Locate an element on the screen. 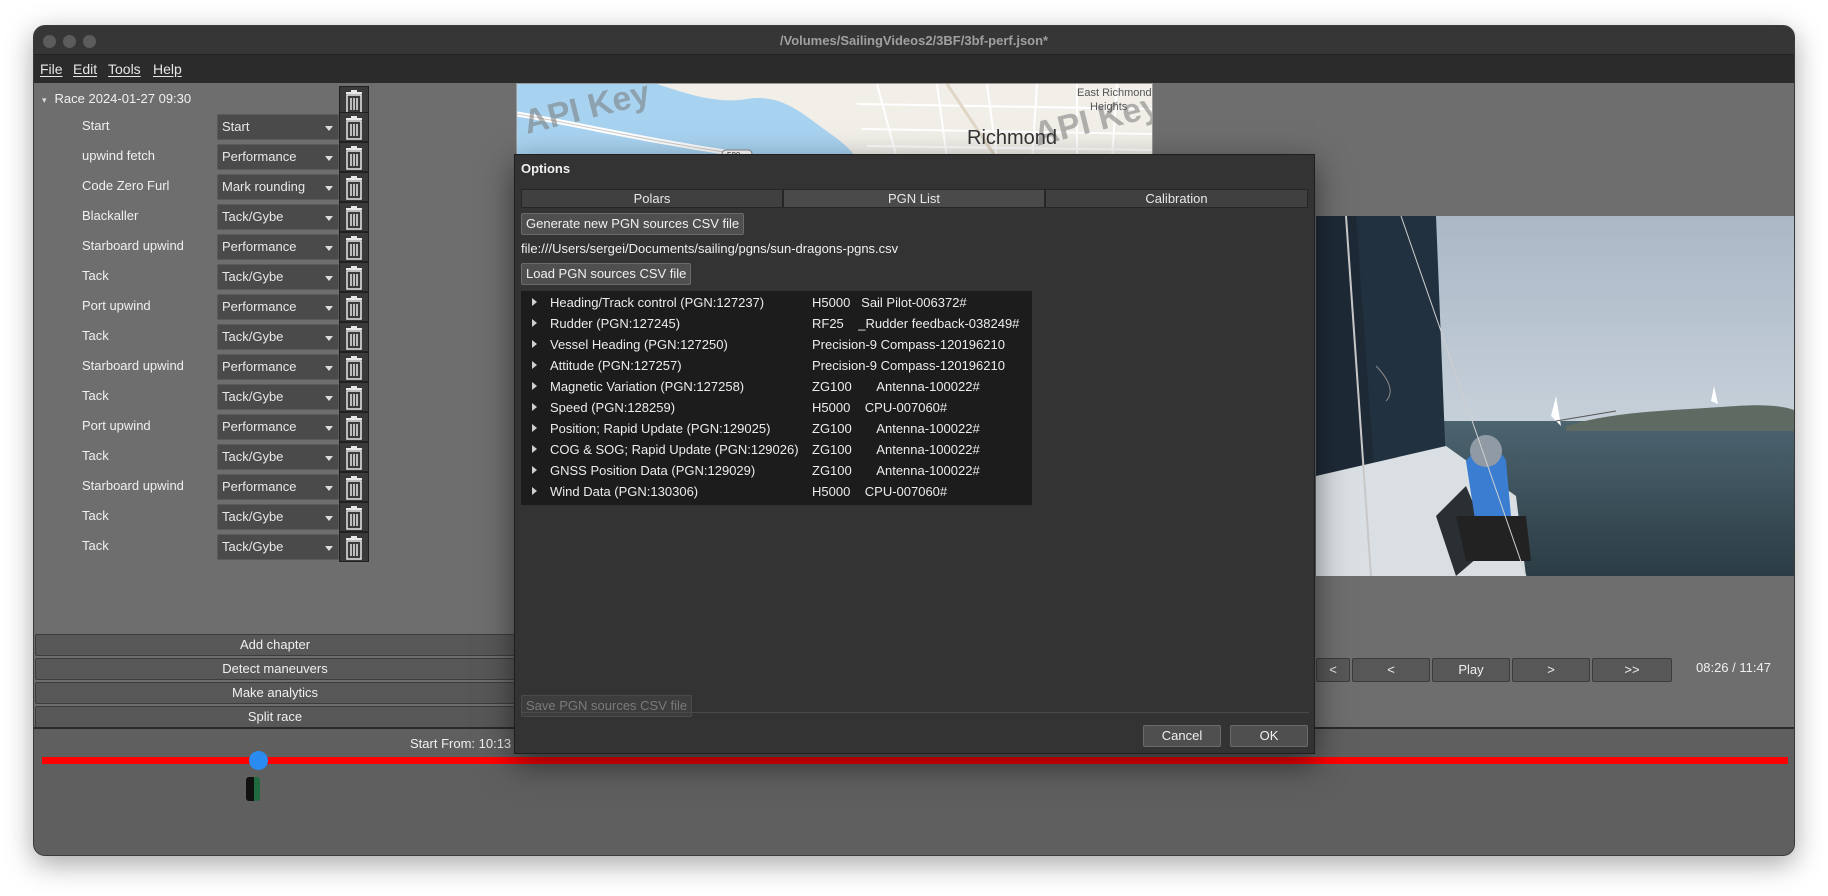 This screenshot has height=896, width=1828. pgn-row: Wind Data (PGN:130306) H5000 CPU-007060# is located at coordinates (776, 492).